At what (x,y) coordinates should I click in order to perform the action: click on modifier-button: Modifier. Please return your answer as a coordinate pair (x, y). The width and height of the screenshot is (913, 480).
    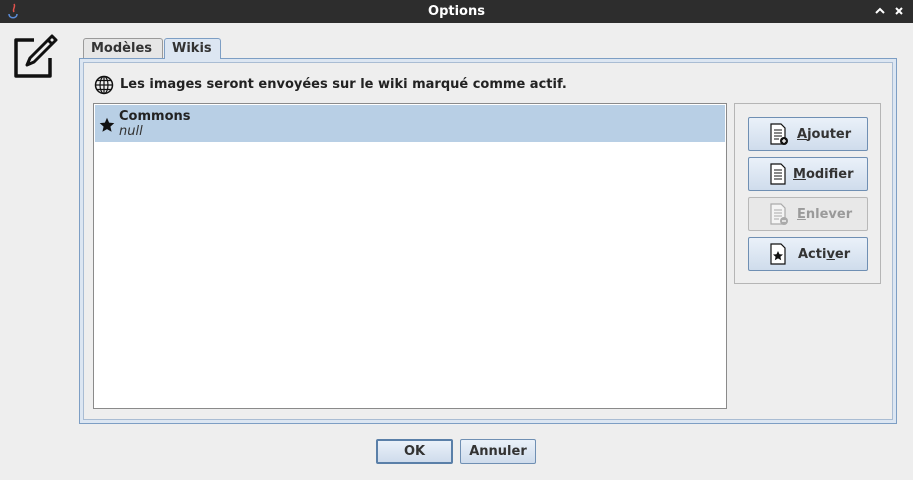
    Looking at the image, I should click on (808, 174).